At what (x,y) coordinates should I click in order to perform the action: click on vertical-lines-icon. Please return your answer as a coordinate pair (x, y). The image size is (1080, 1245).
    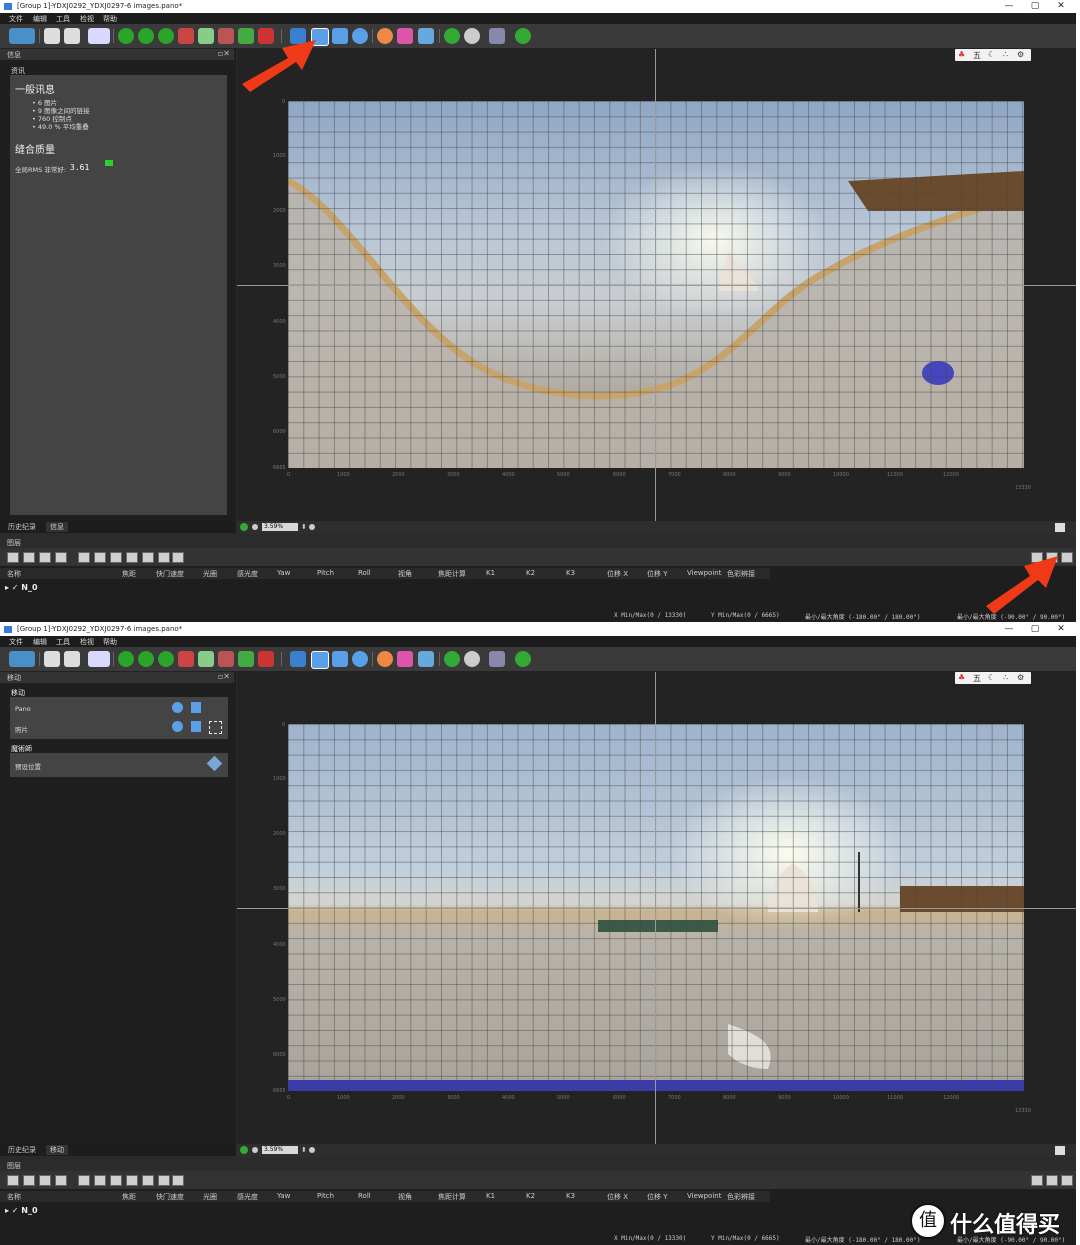
    Looking at the image, I should click on (266, 659).